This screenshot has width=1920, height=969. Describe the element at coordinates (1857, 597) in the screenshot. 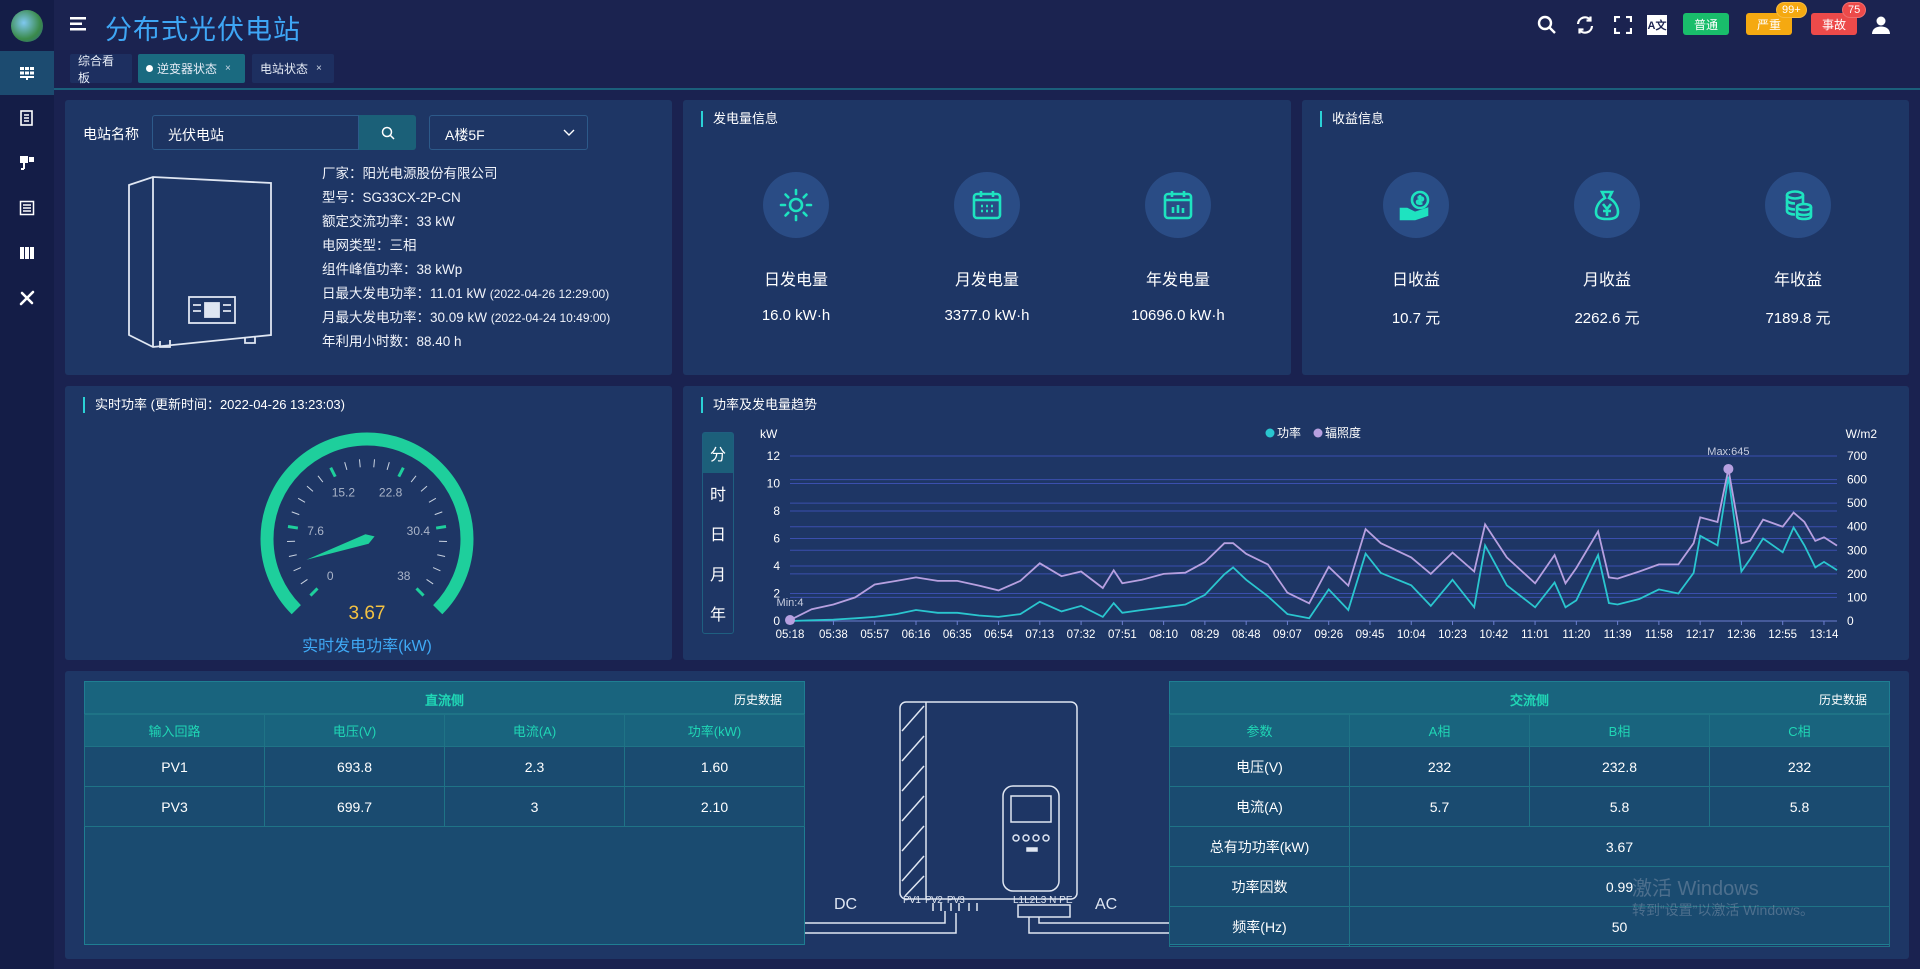

I see `y-right-tick-label: 100` at that location.